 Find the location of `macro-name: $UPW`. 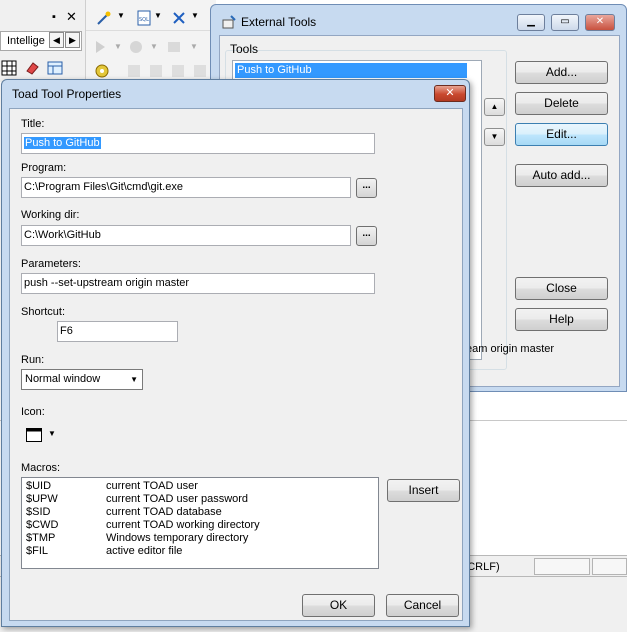

macro-name: $UPW is located at coordinates (42, 499).